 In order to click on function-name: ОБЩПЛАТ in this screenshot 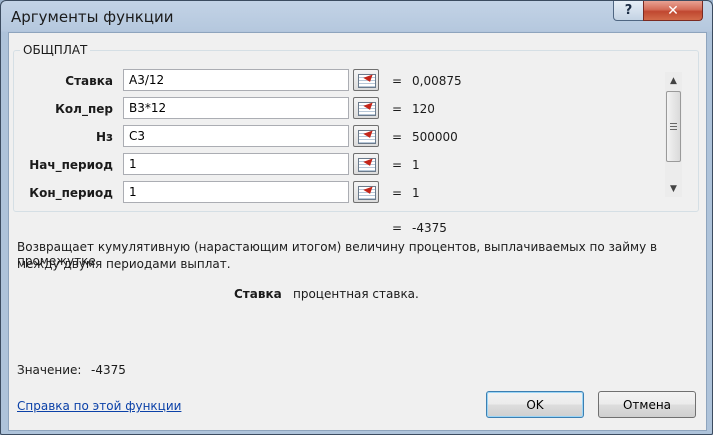, I will do `click(55, 50)`.